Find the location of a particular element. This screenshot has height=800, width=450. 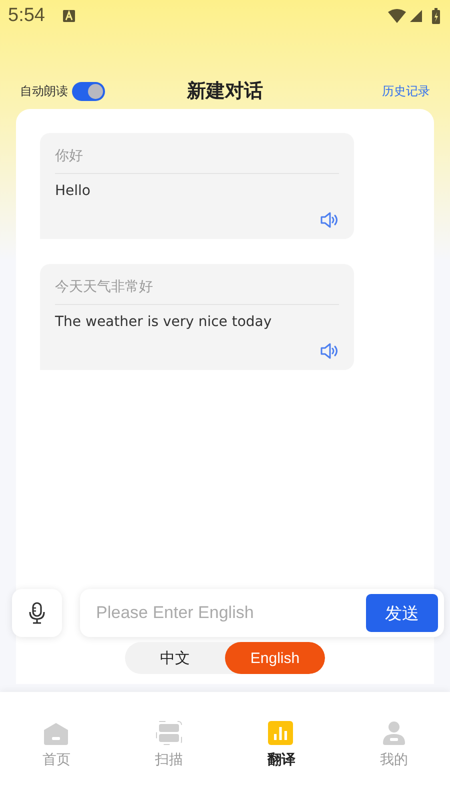

page-title: 新建对话 is located at coordinates (225, 91).